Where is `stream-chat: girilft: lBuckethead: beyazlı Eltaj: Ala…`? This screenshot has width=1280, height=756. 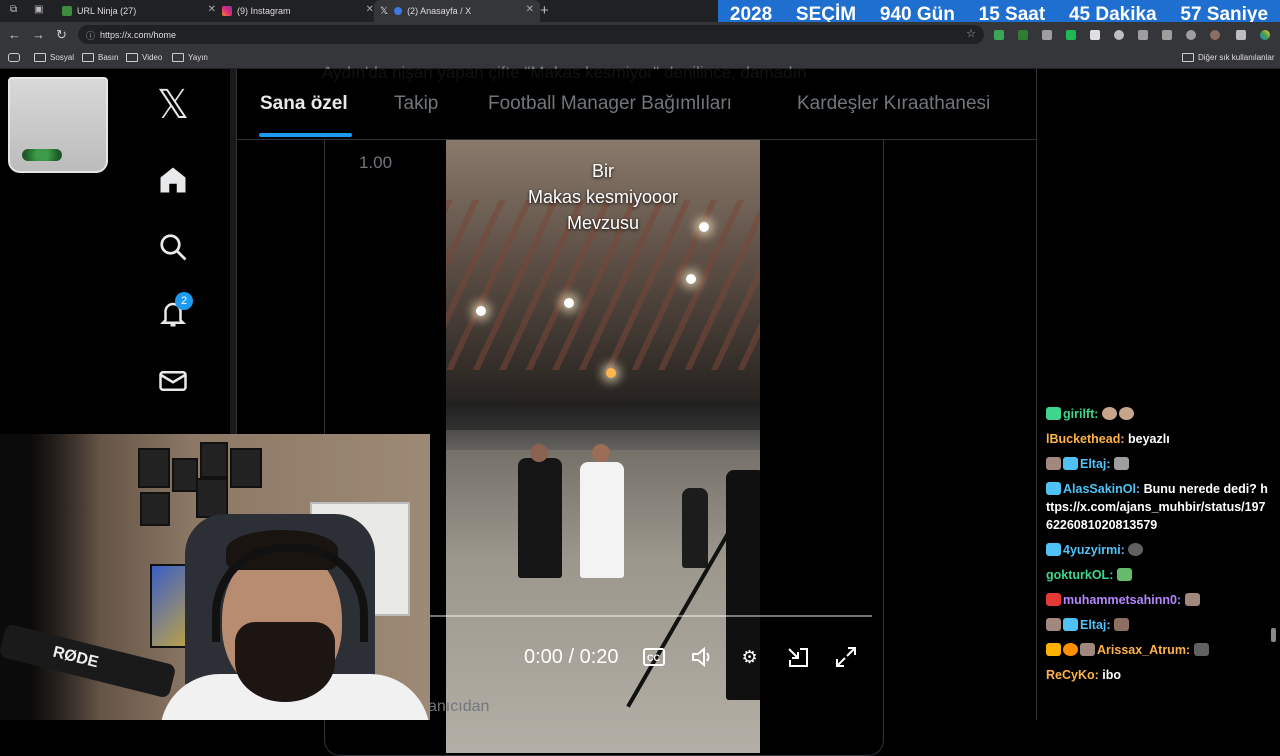 stream-chat: girilft: lBuckethead: beyazlı Eltaj: Ala… is located at coordinates (1159, 548).